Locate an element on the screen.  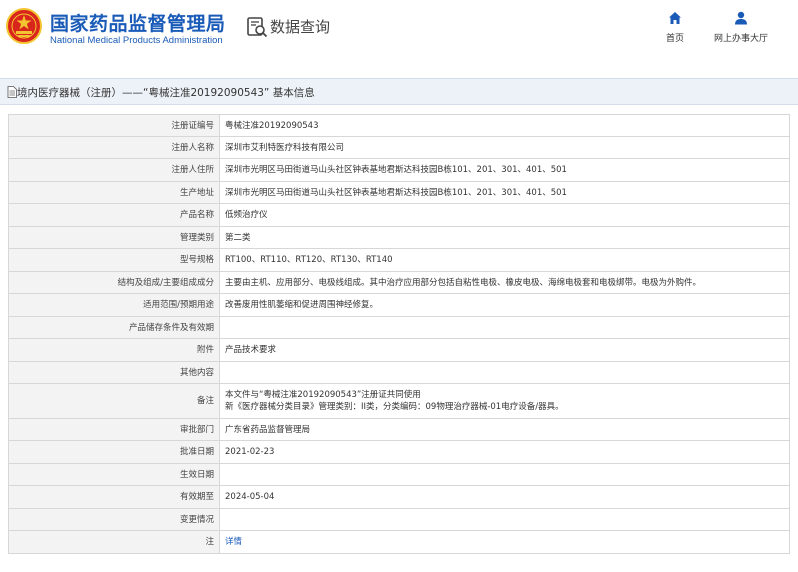
site-title: 国家药品监督管理局 is located at coordinates (138, 24).